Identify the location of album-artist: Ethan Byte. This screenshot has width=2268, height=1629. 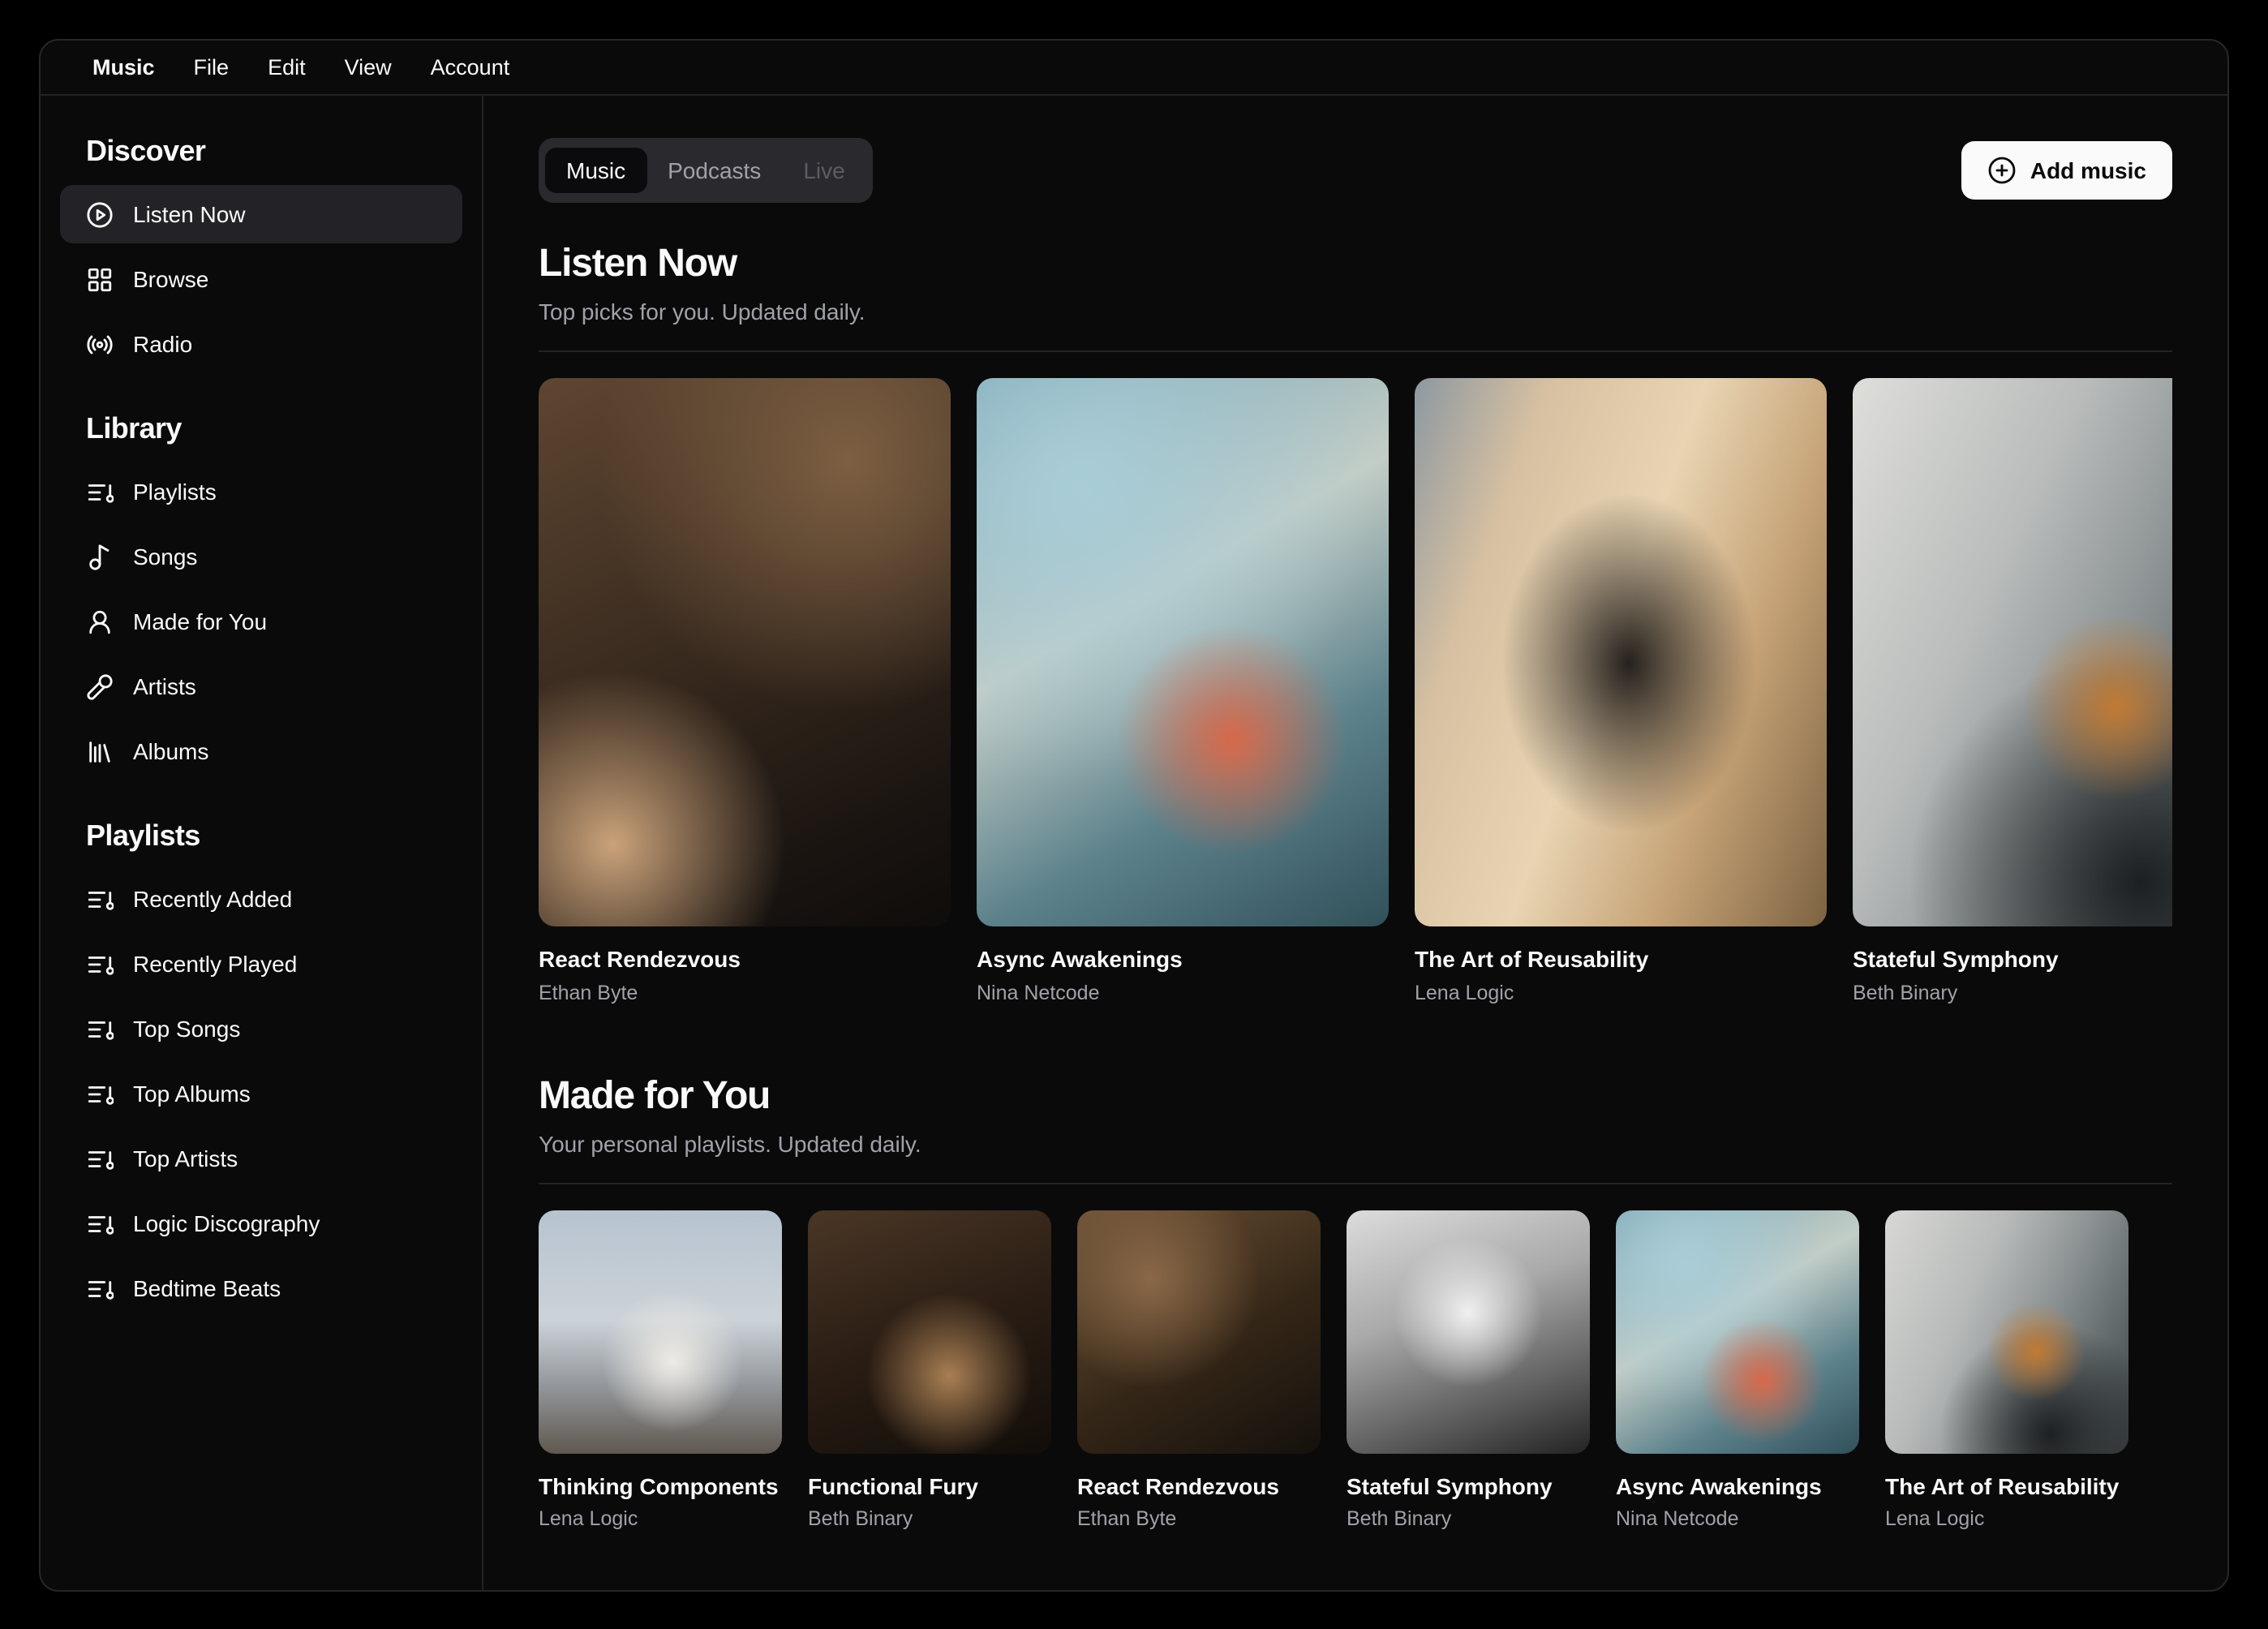
(588, 992).